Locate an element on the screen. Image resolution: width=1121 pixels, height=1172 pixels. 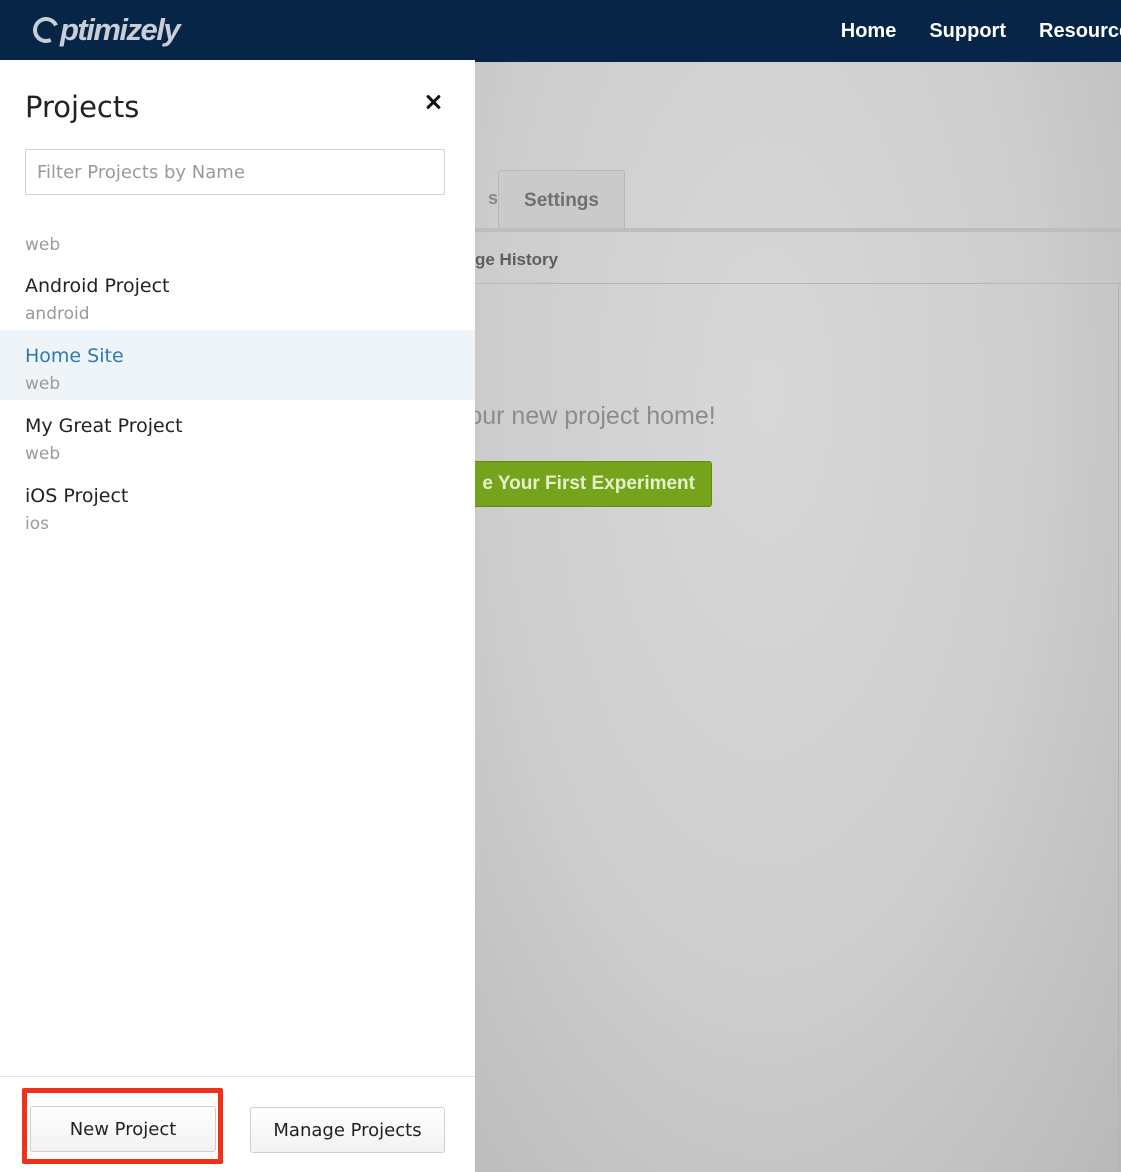
tab-partial: s is located at coordinates (486, 200).